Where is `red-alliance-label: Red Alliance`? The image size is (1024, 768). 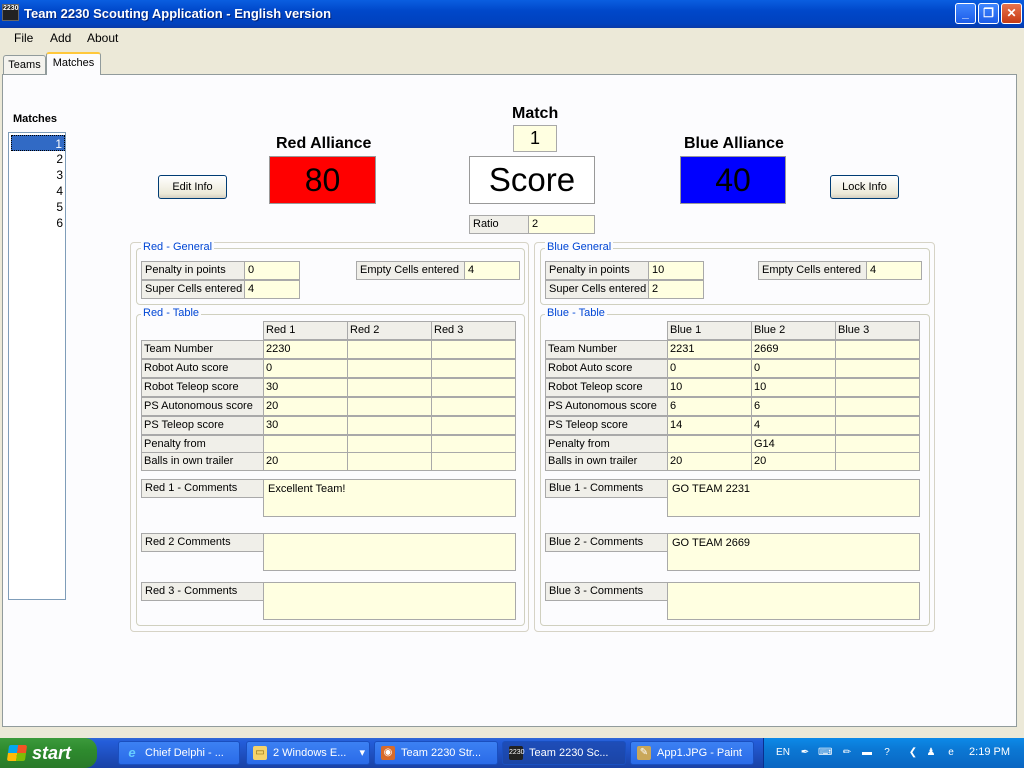
red-alliance-label: Red Alliance is located at coordinates (324, 143).